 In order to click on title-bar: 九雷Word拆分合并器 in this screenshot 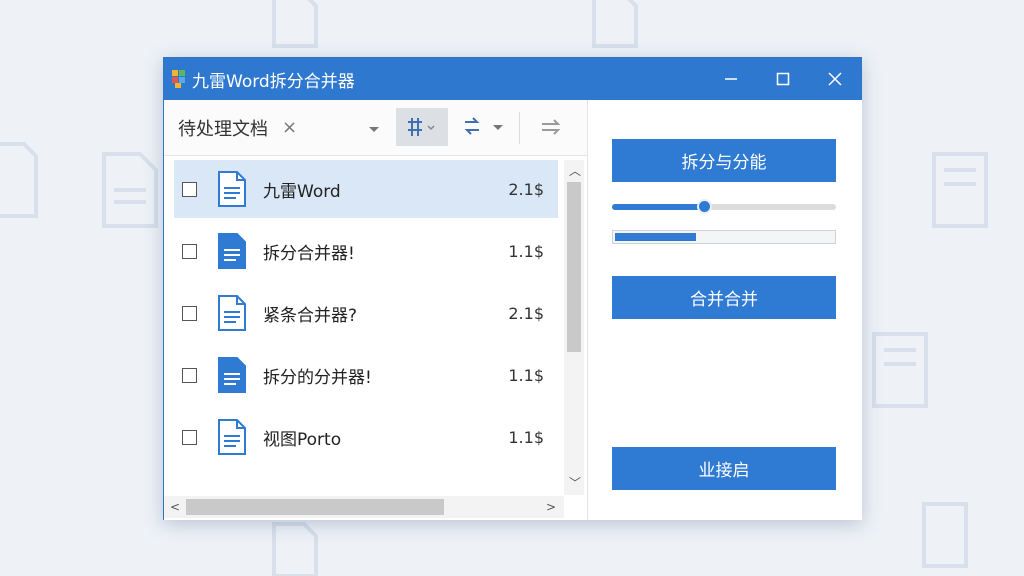, I will do `click(512, 79)`.